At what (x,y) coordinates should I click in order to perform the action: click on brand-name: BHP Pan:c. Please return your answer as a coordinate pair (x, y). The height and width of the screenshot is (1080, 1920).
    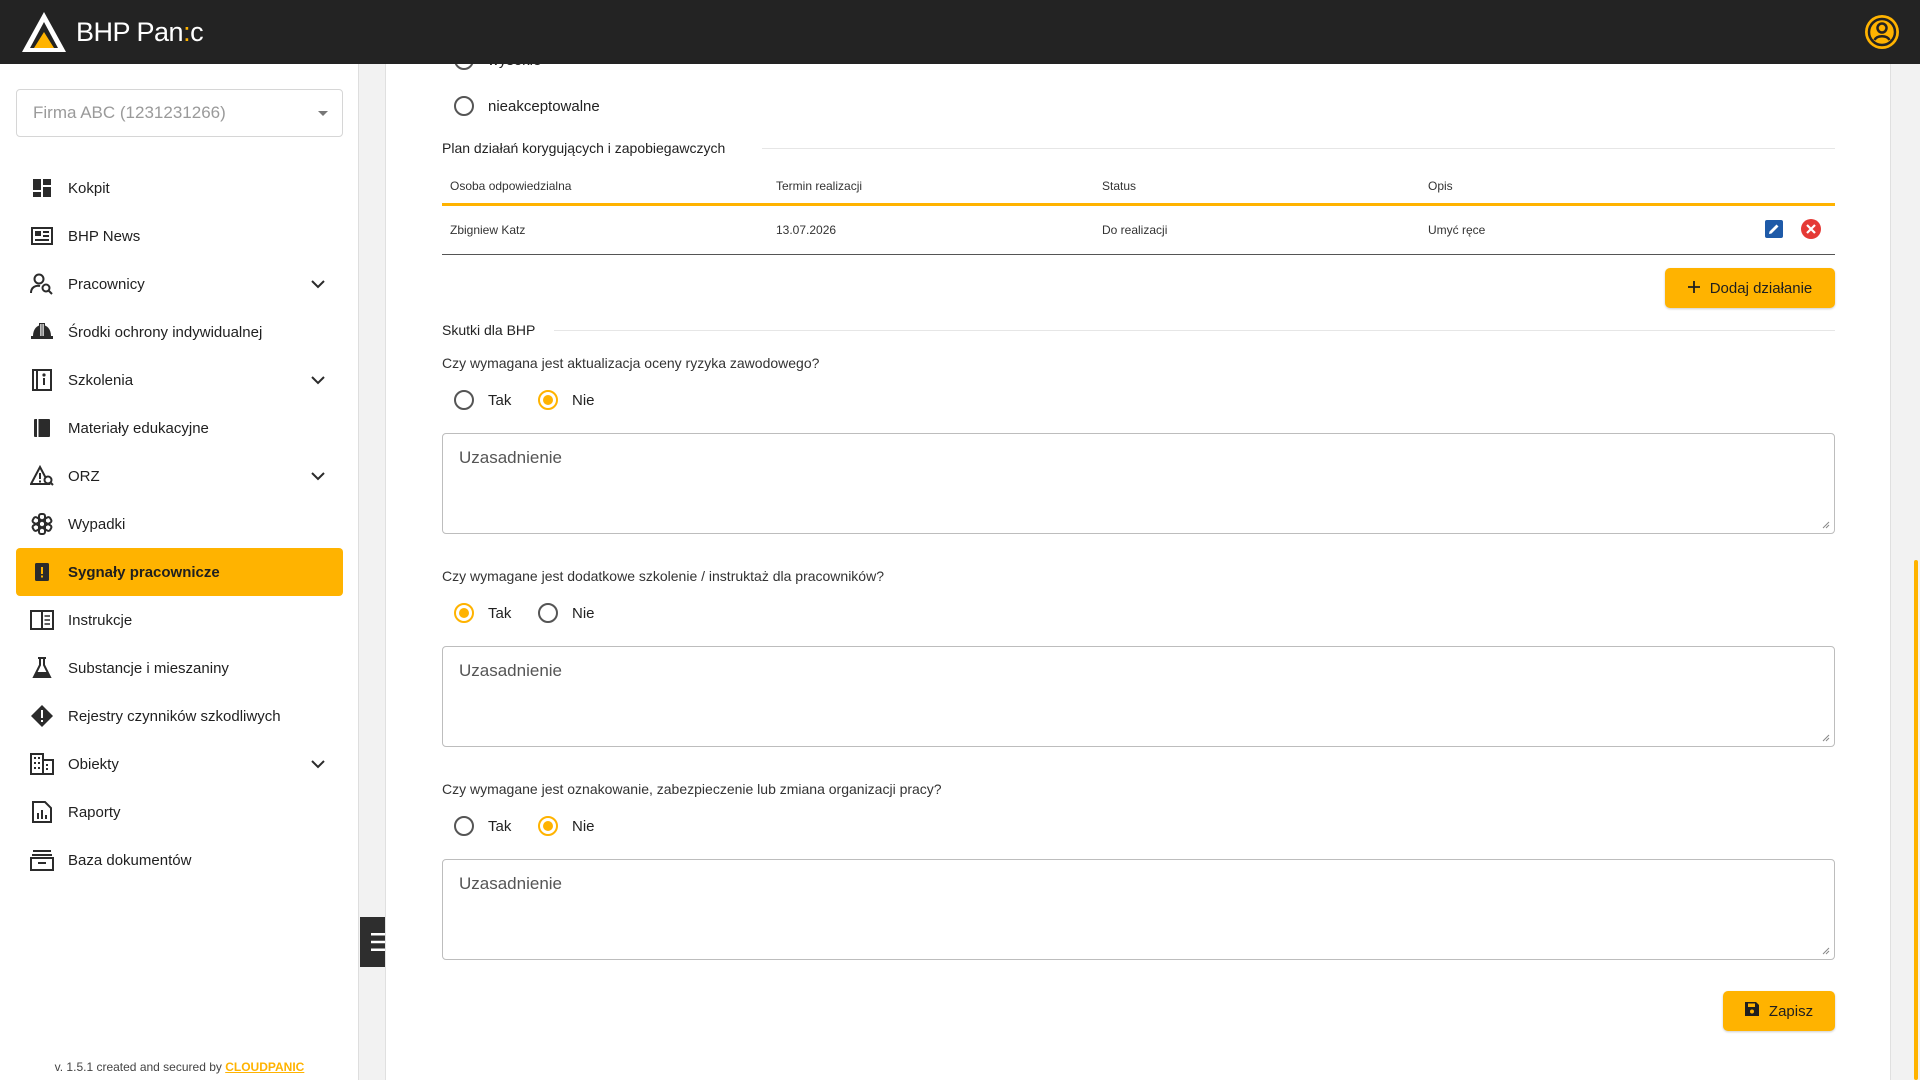
    Looking at the image, I should click on (140, 31).